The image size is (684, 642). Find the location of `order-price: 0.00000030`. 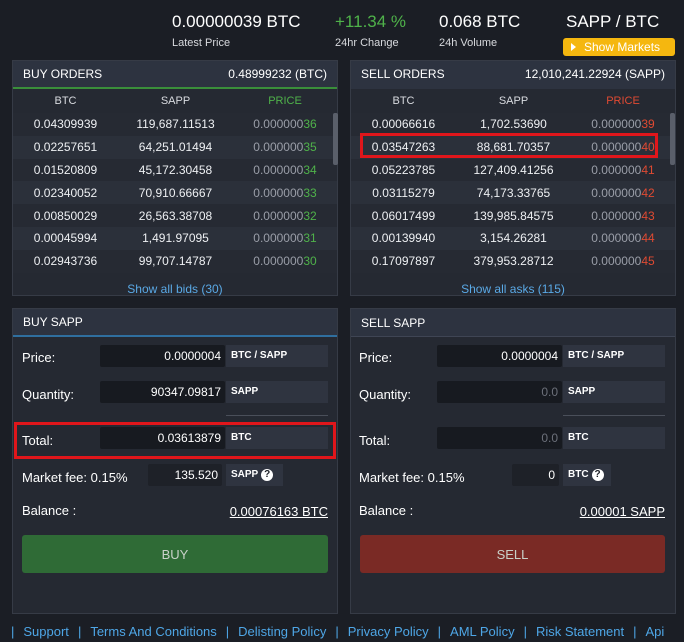

order-price: 0.00000030 is located at coordinates (285, 261).